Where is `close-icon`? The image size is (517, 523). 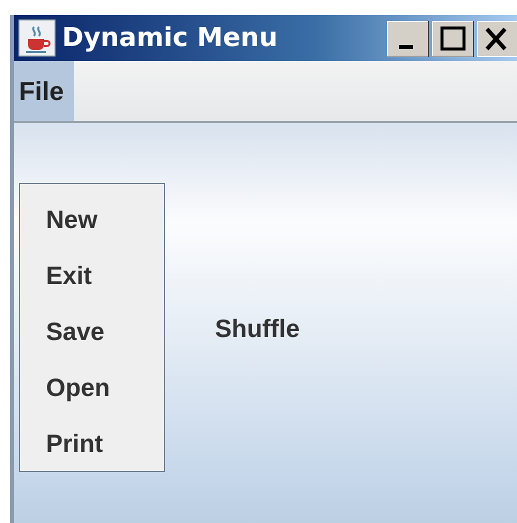
close-icon is located at coordinates (497, 39).